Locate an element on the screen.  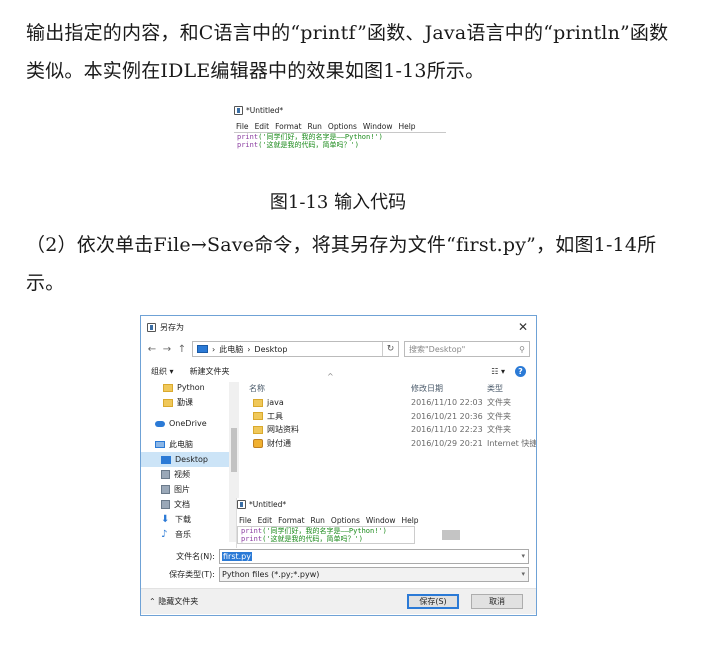
scrollbar-thumb is located at coordinates (234, 450).